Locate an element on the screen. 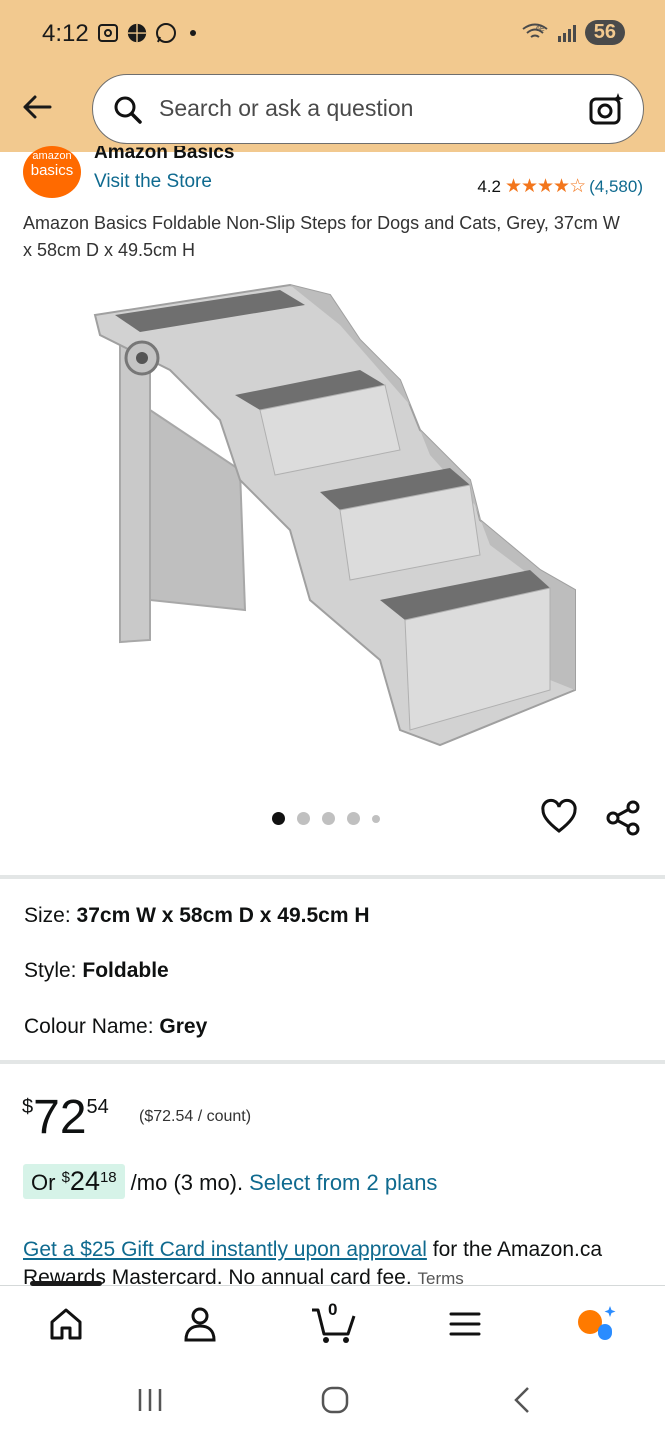 This screenshot has width=665, height=1440. brand-logo-bottom: basics is located at coordinates (52, 170).